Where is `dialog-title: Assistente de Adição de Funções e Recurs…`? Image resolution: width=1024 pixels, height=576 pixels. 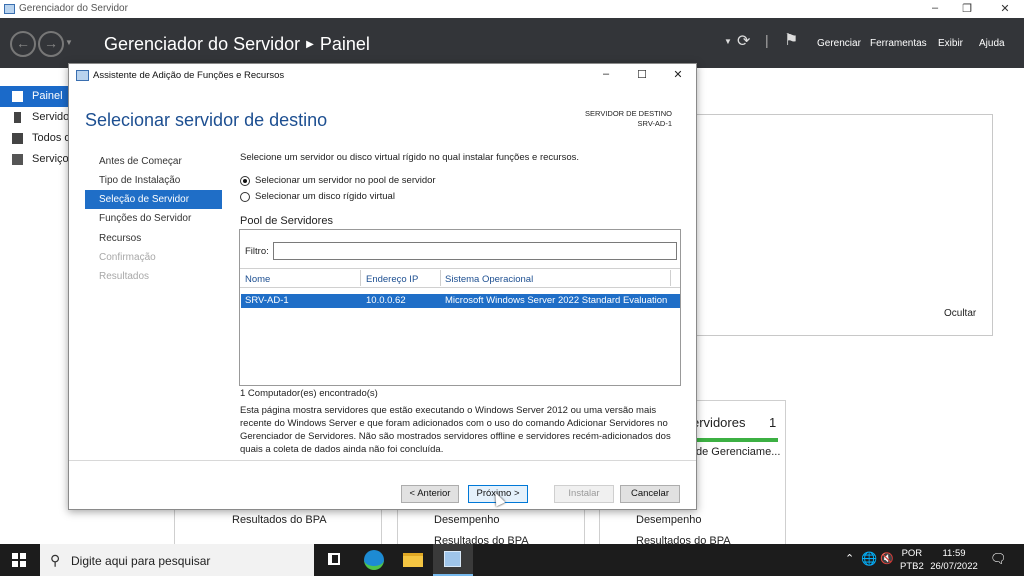
dialog-title: Assistente de Adição de Funções e Recurs… is located at coordinates (189, 75).